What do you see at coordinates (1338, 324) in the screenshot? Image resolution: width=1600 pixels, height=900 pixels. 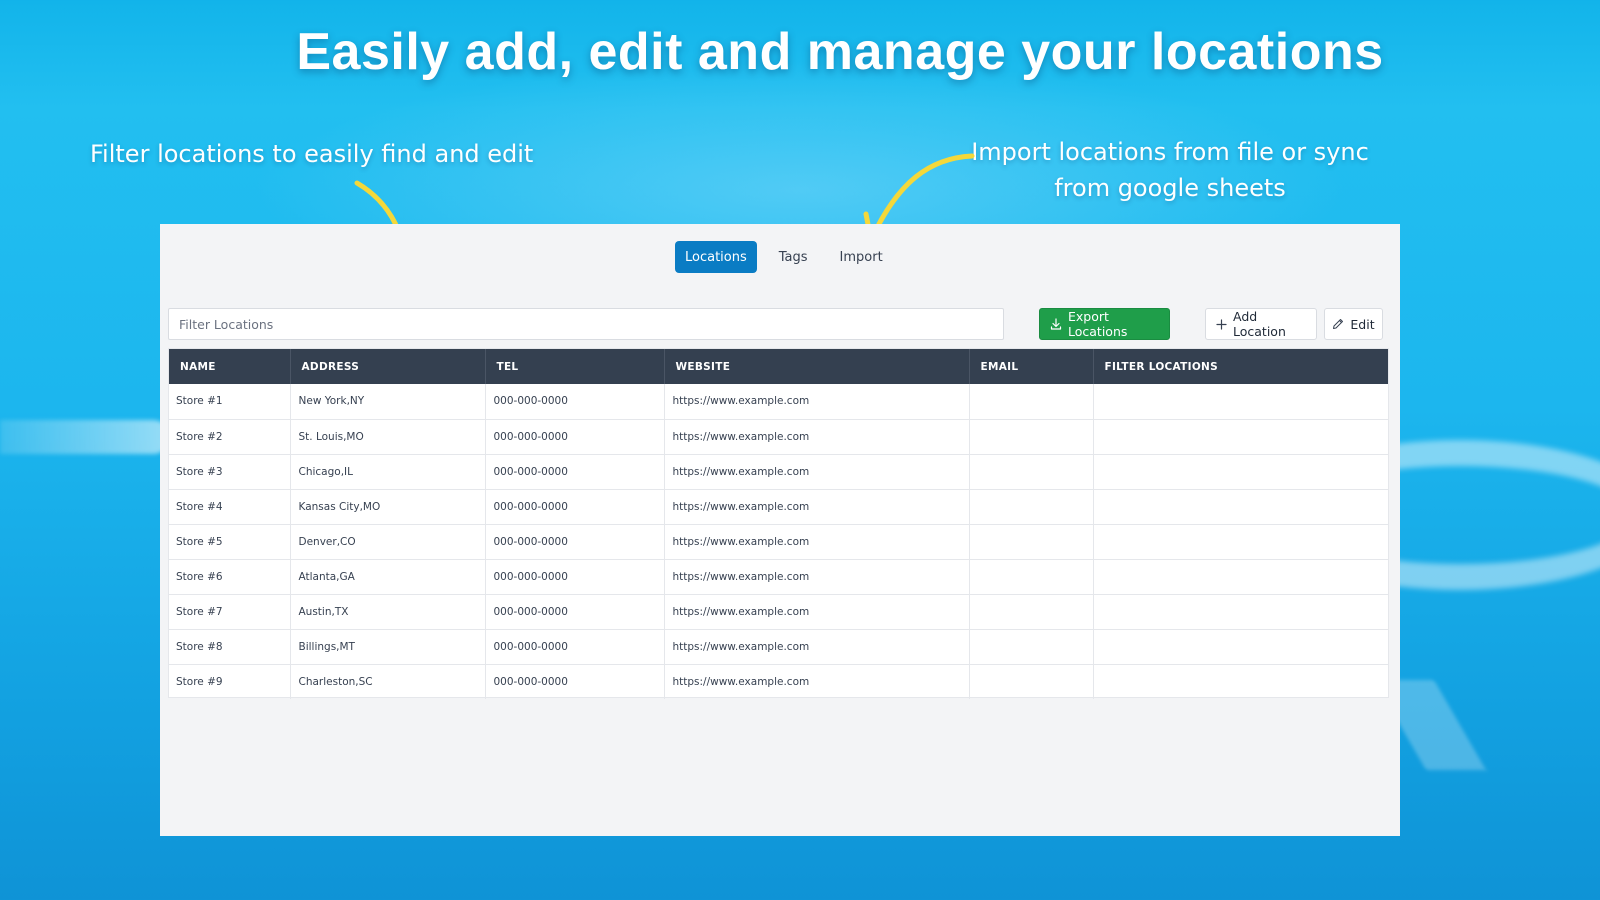 I see `pencil-icon` at bounding box center [1338, 324].